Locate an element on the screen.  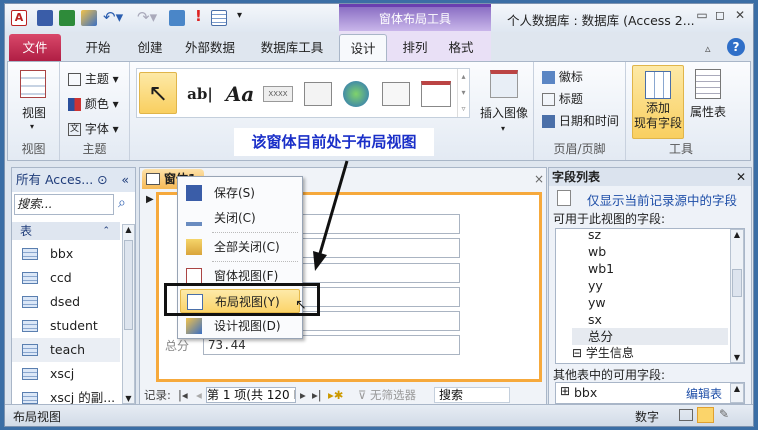
menu-item-save: 保存(S) is located at coordinates (240, 193).